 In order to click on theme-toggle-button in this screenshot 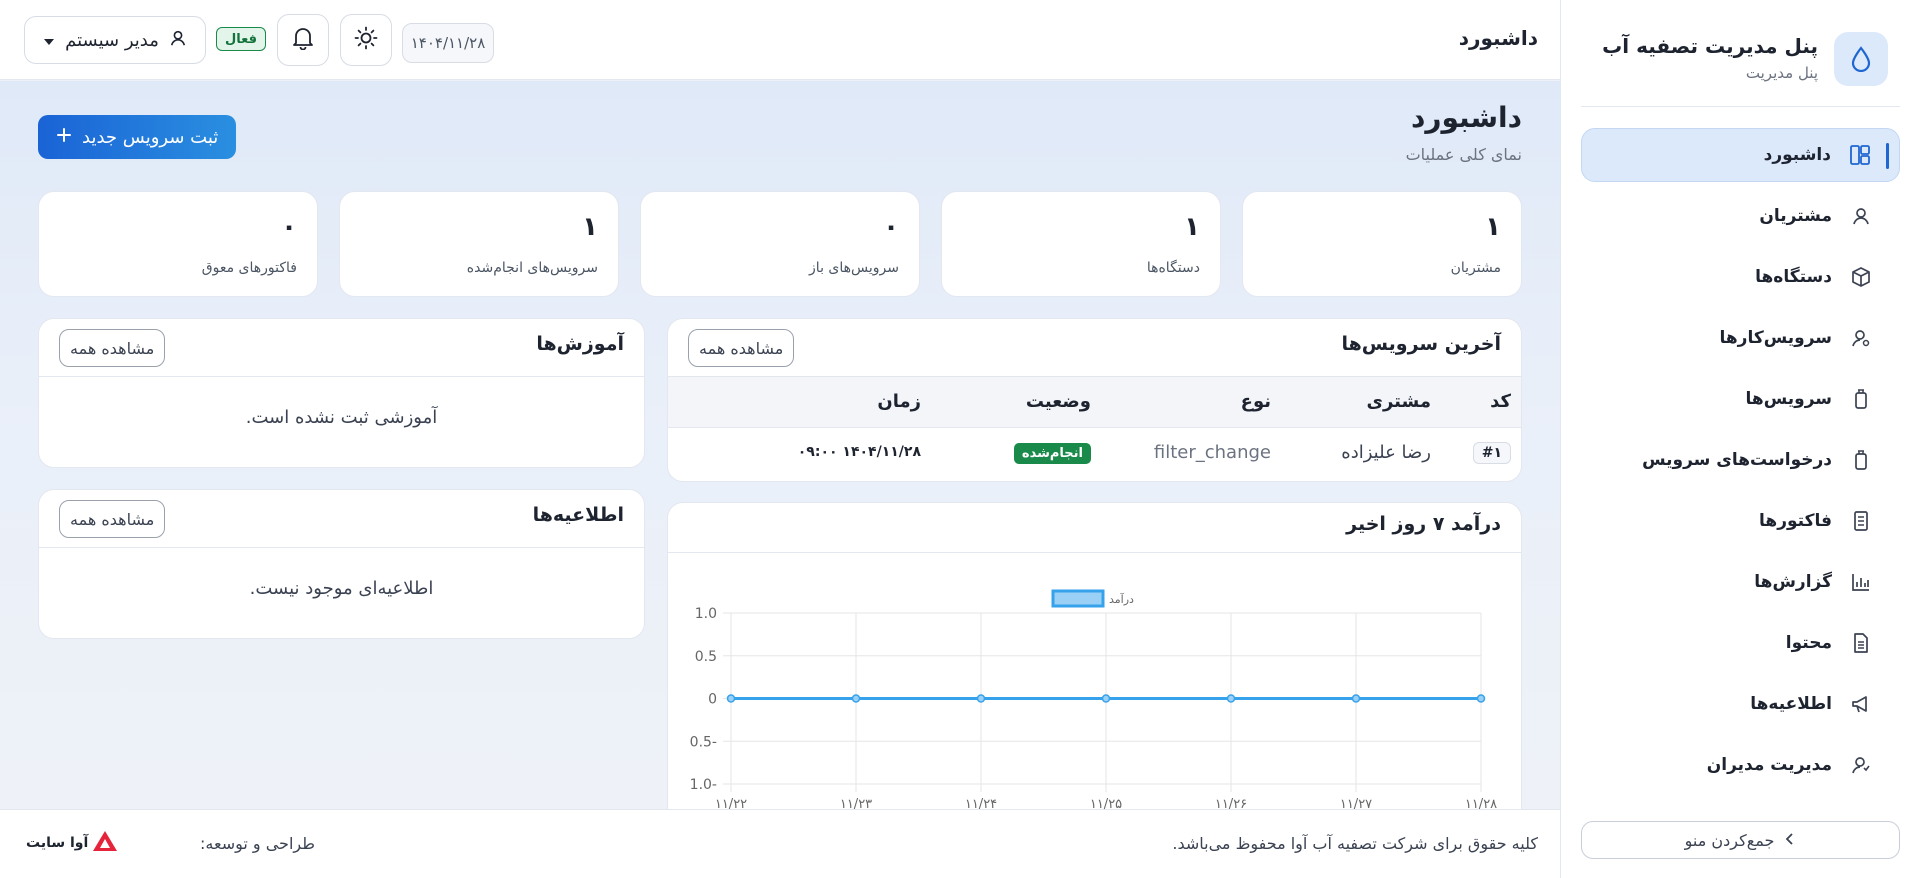, I will do `click(366, 40)`.